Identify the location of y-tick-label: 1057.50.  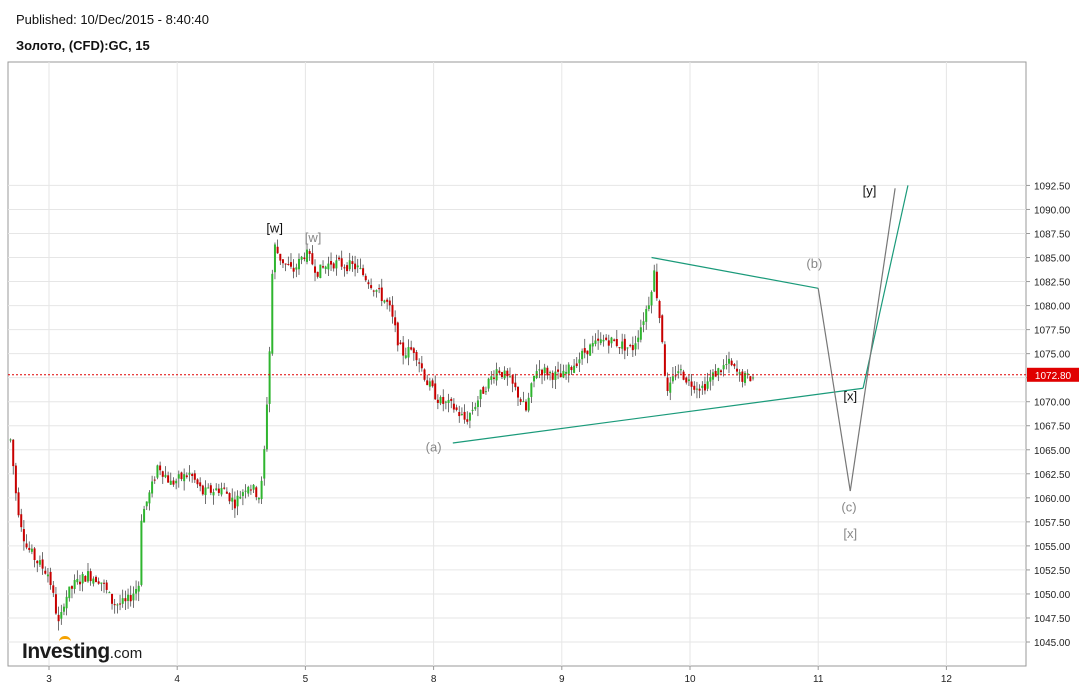
(1052, 523).